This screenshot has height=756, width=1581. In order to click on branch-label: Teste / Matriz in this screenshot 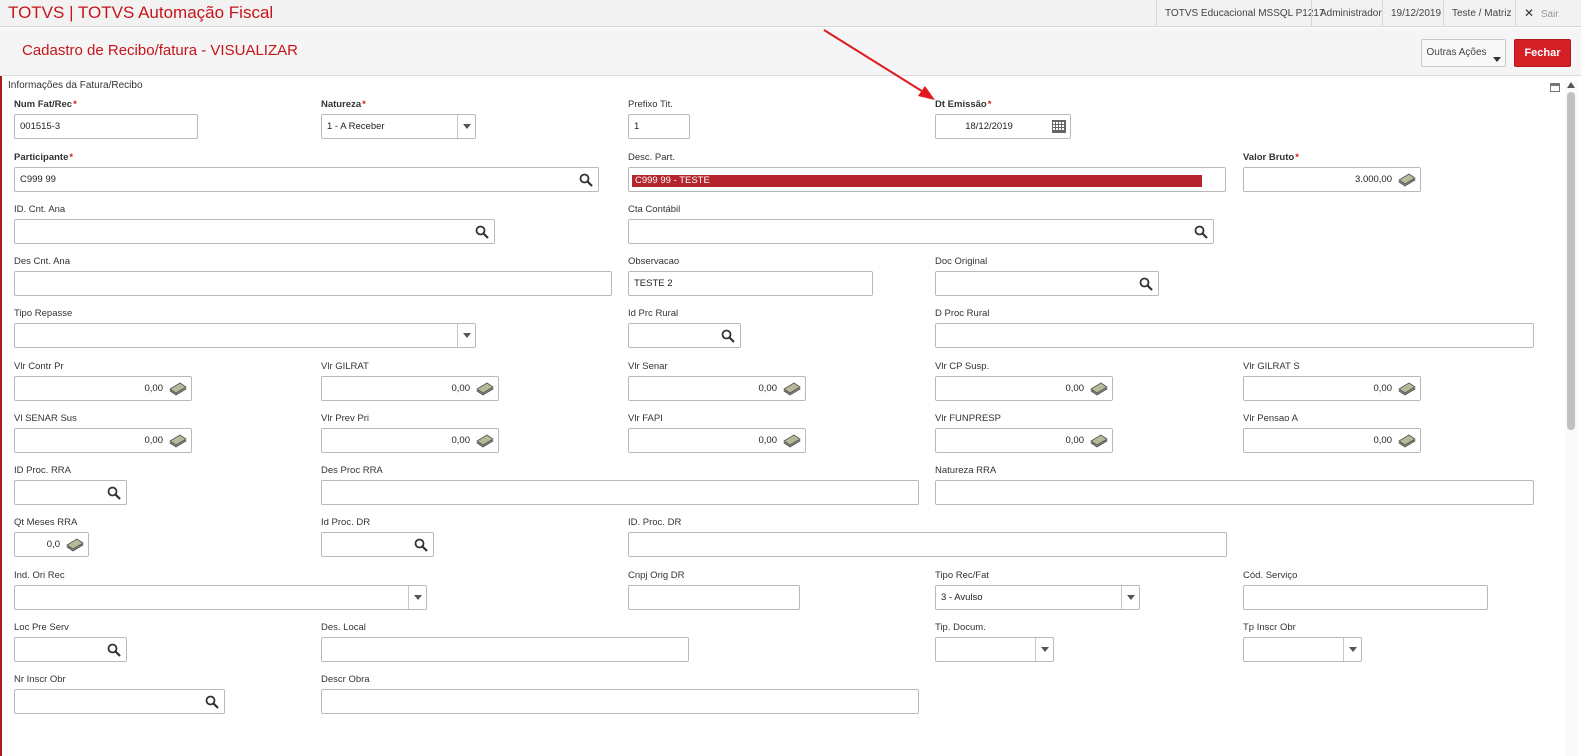, I will do `click(1481, 13)`.